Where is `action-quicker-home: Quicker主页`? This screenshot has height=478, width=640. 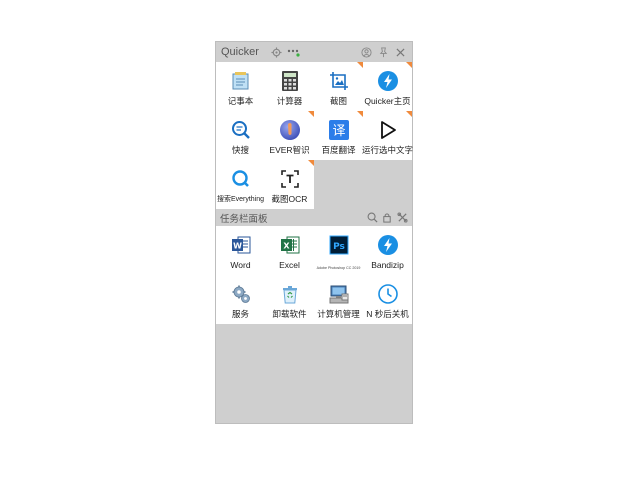 action-quicker-home: Quicker主页 is located at coordinates (387, 86).